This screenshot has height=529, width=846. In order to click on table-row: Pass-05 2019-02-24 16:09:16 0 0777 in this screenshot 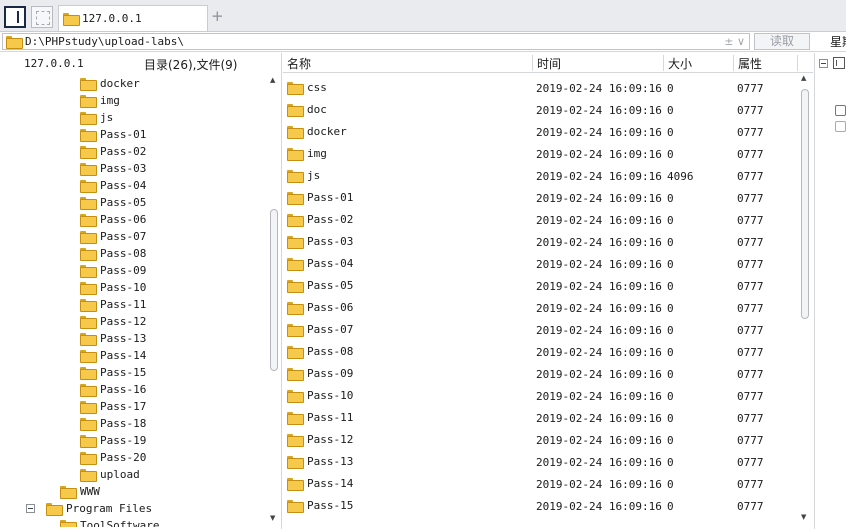, I will do `click(540, 286)`.